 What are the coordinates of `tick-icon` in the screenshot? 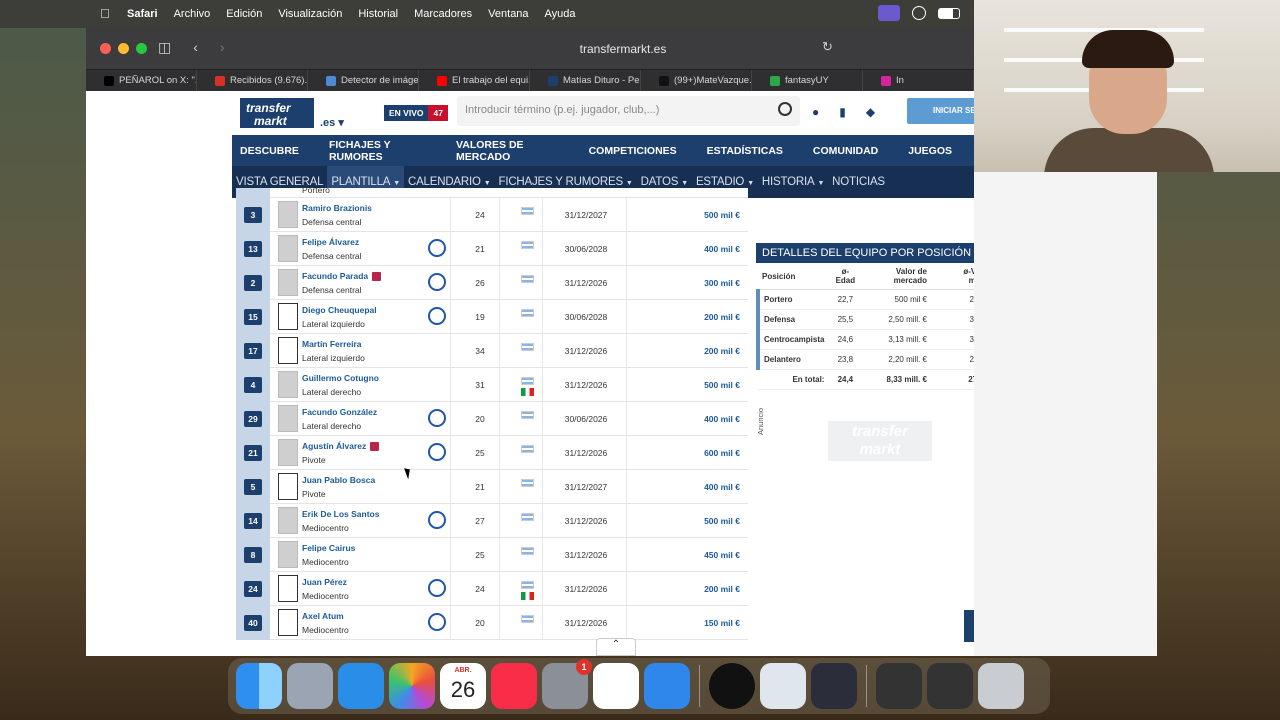 It's located at (667, 686).